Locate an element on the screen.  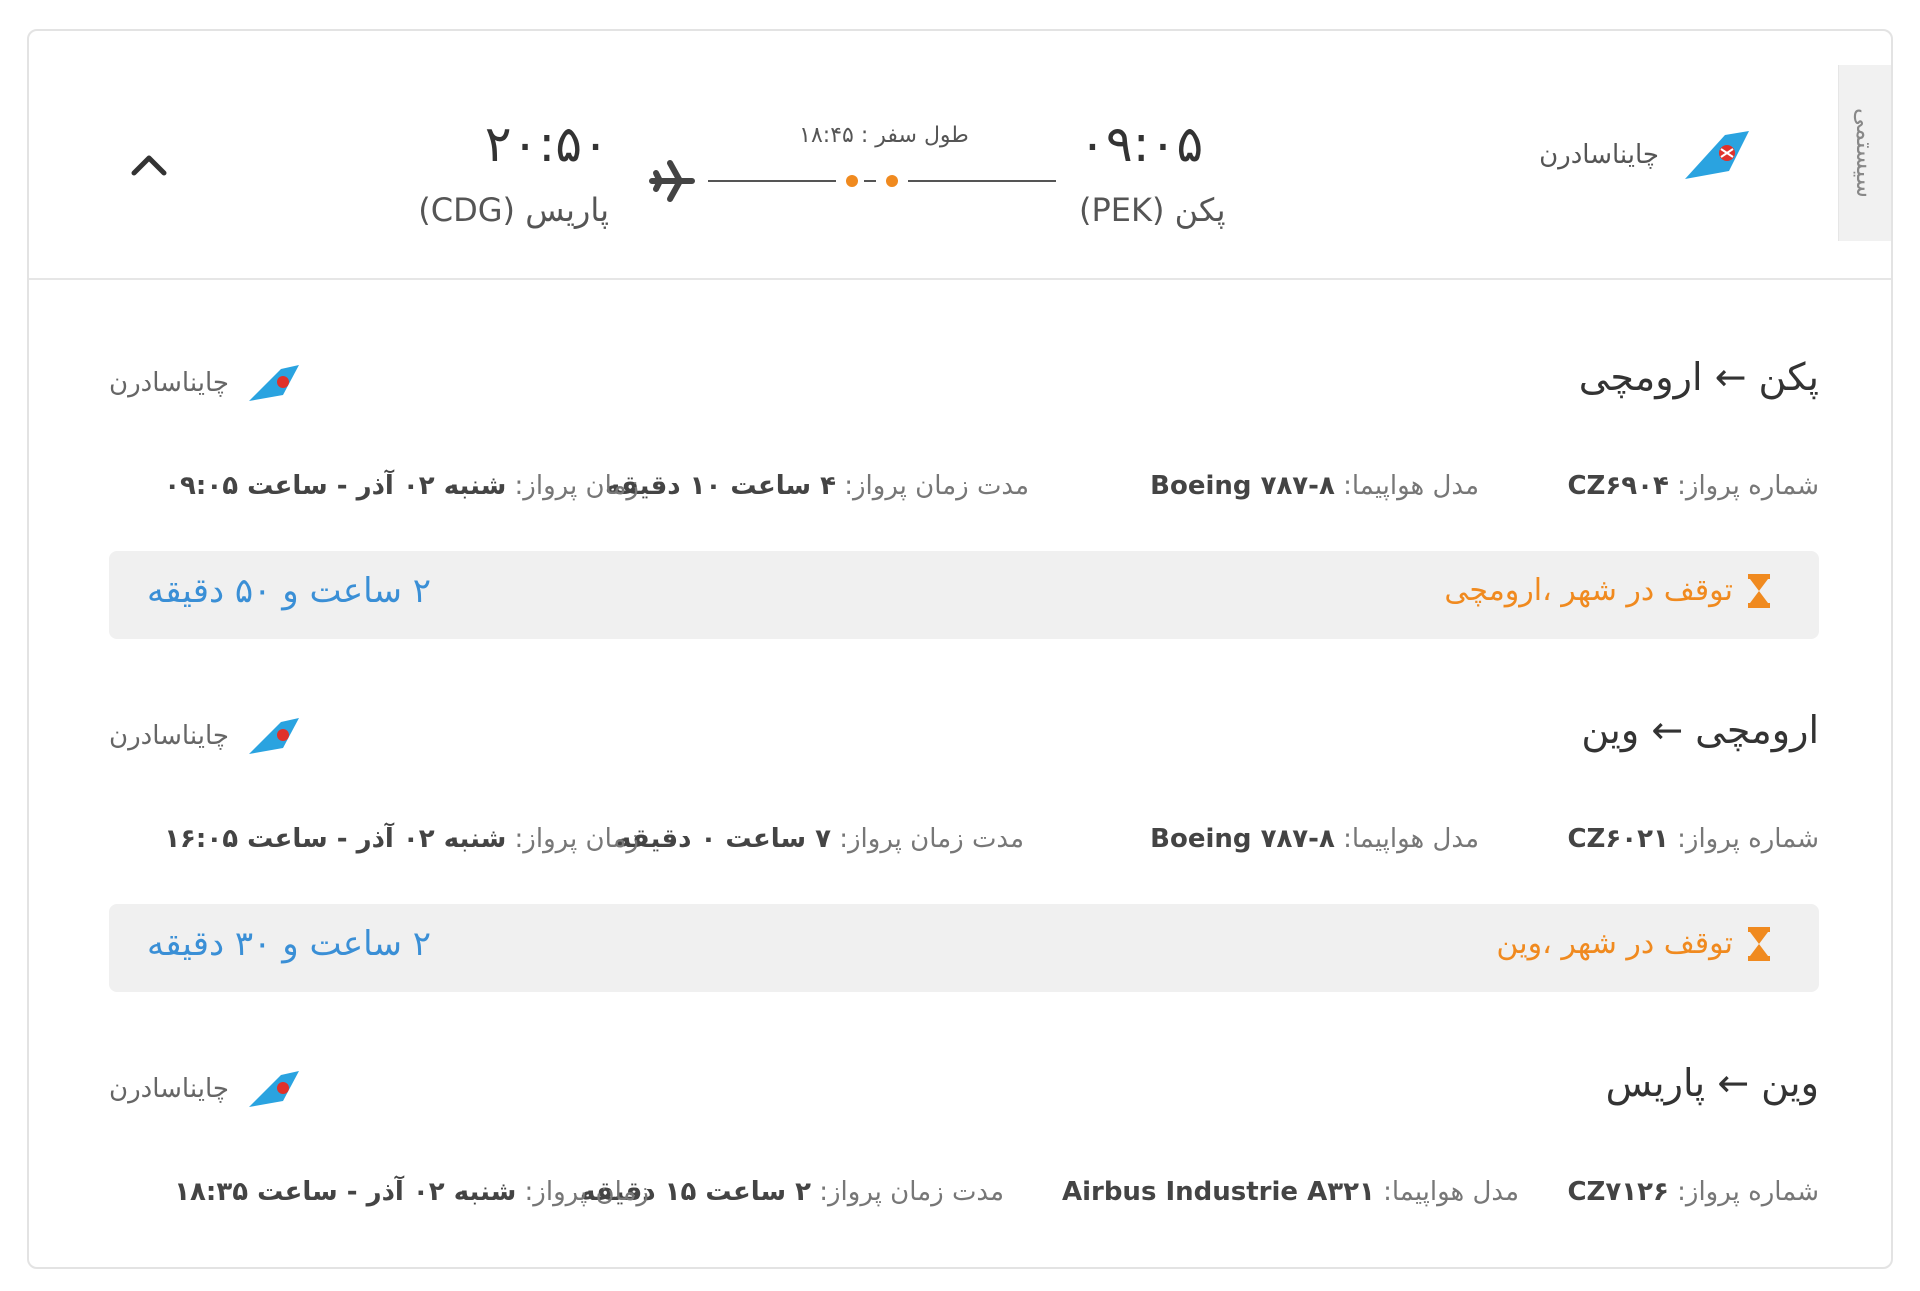
flight-duration-field: مدت زمان پرواز: ۷ ساعت ۰ دقیقه is located at coordinates (820, 839).